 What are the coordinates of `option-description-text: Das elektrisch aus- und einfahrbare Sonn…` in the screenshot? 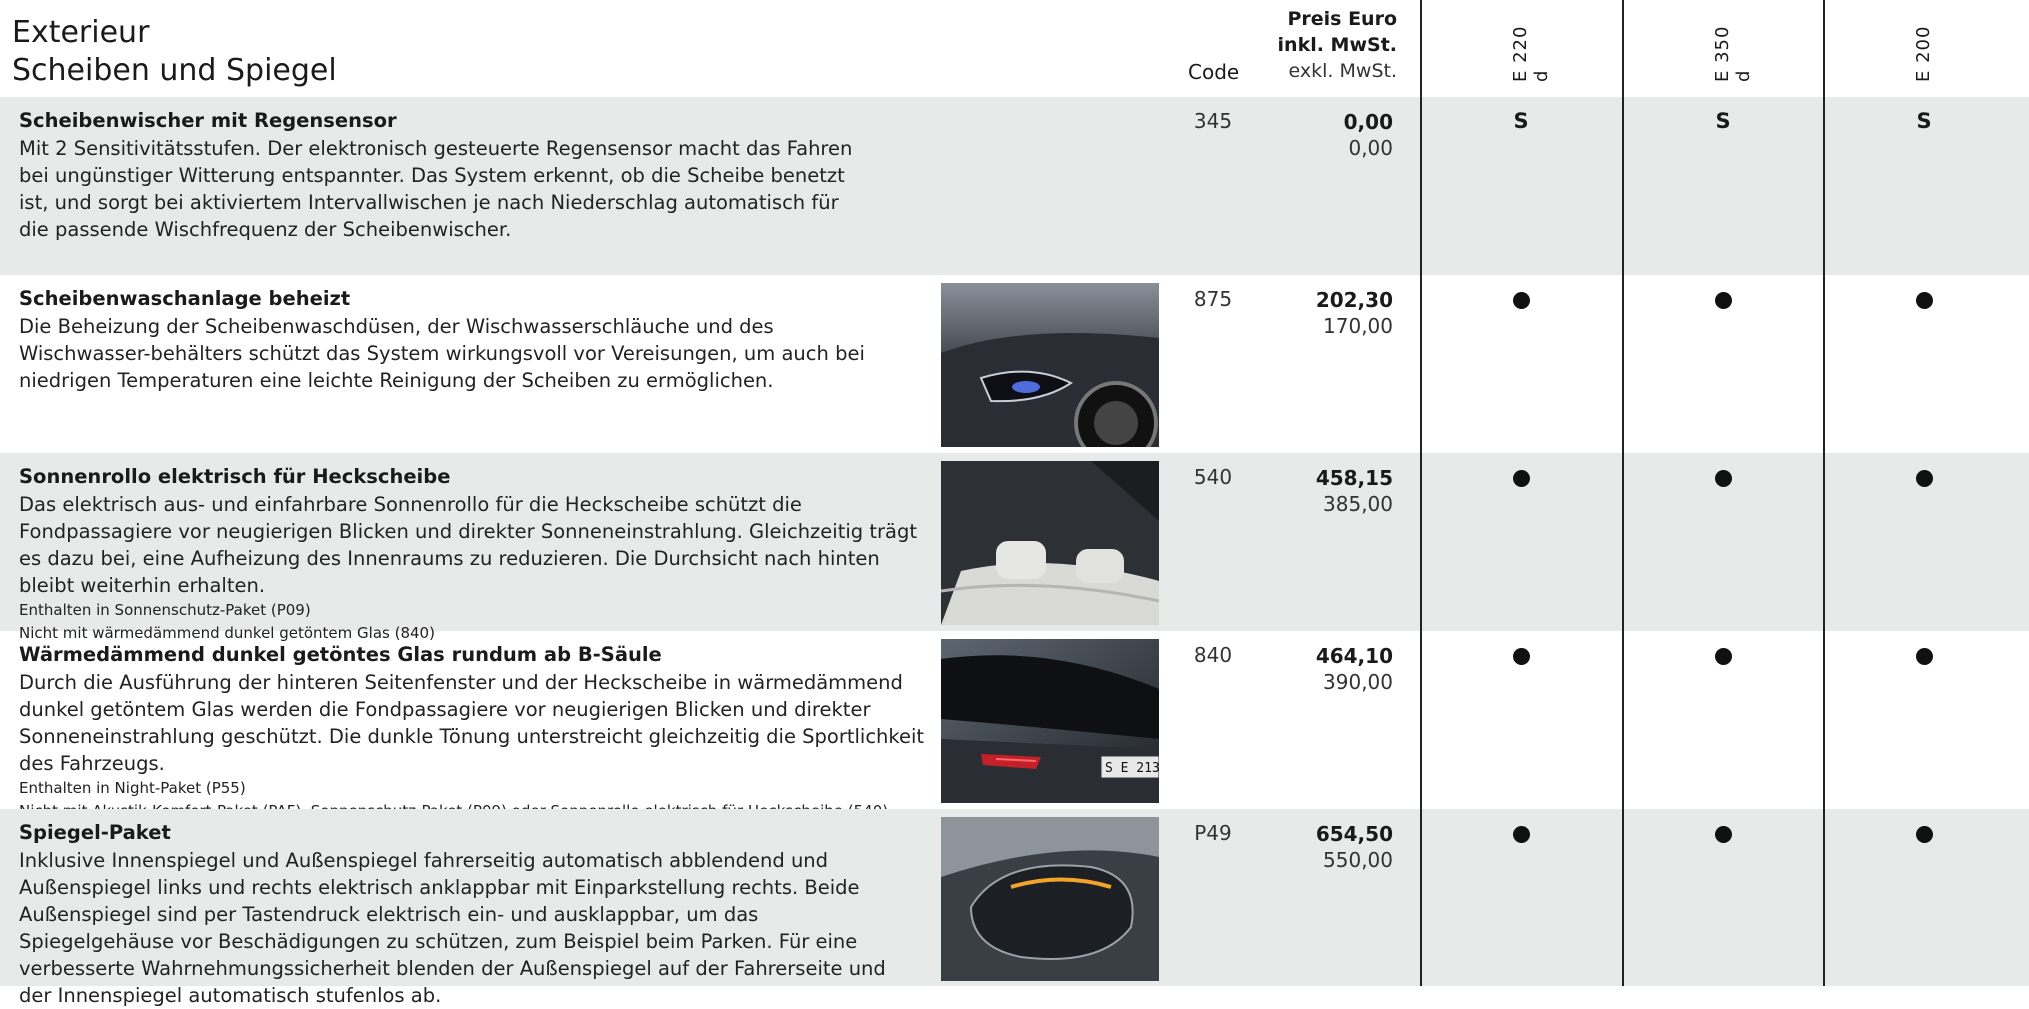 It's located at (468, 545).